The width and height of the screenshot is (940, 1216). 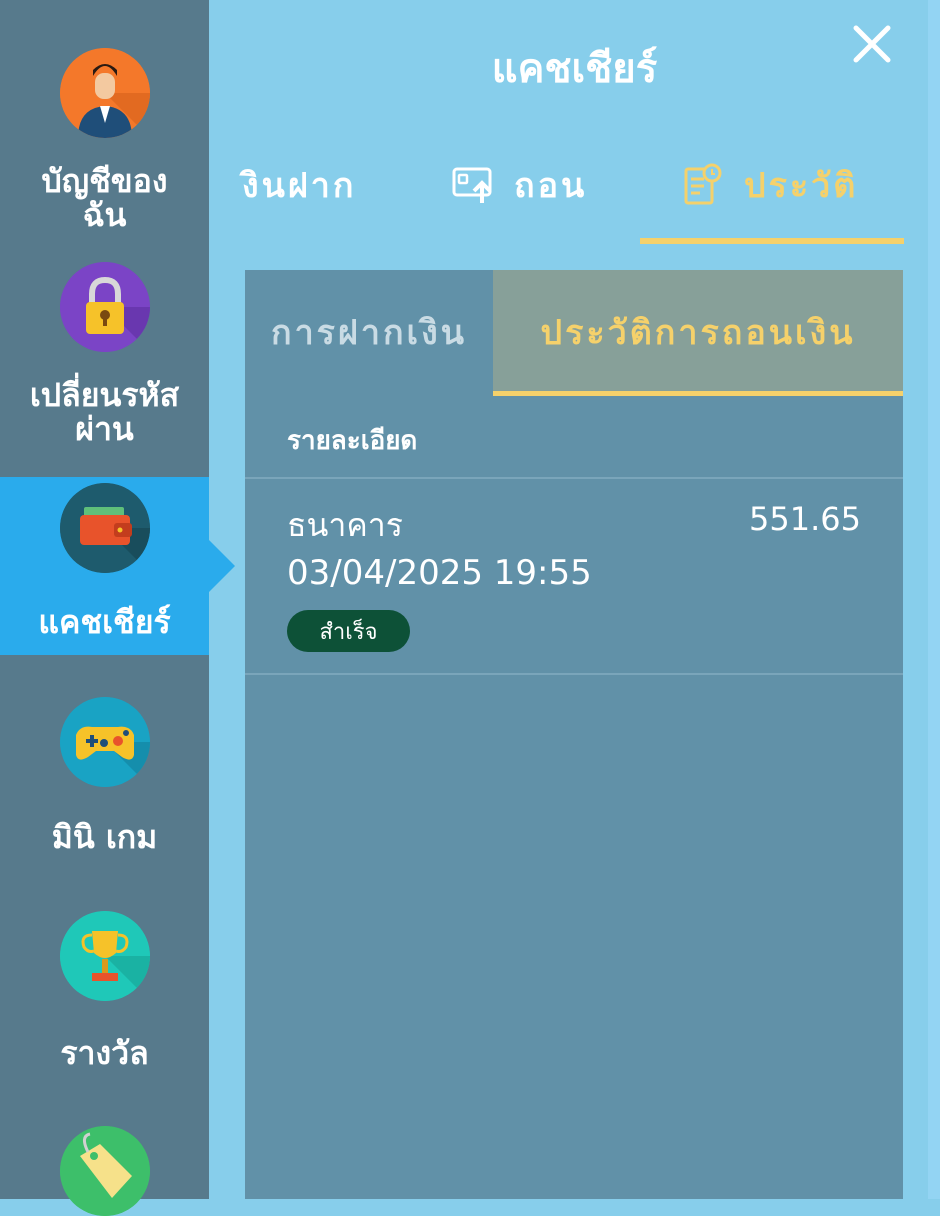 I want to click on account-avatar-icon, so click(x=105, y=93).